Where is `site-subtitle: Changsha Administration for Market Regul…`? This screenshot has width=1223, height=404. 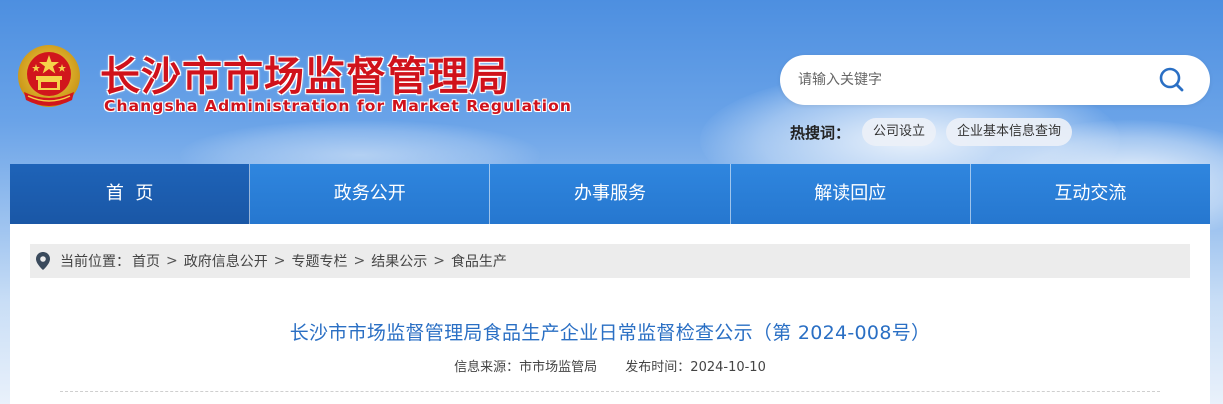
site-subtitle: Changsha Administration for Market Regul… is located at coordinates (338, 106).